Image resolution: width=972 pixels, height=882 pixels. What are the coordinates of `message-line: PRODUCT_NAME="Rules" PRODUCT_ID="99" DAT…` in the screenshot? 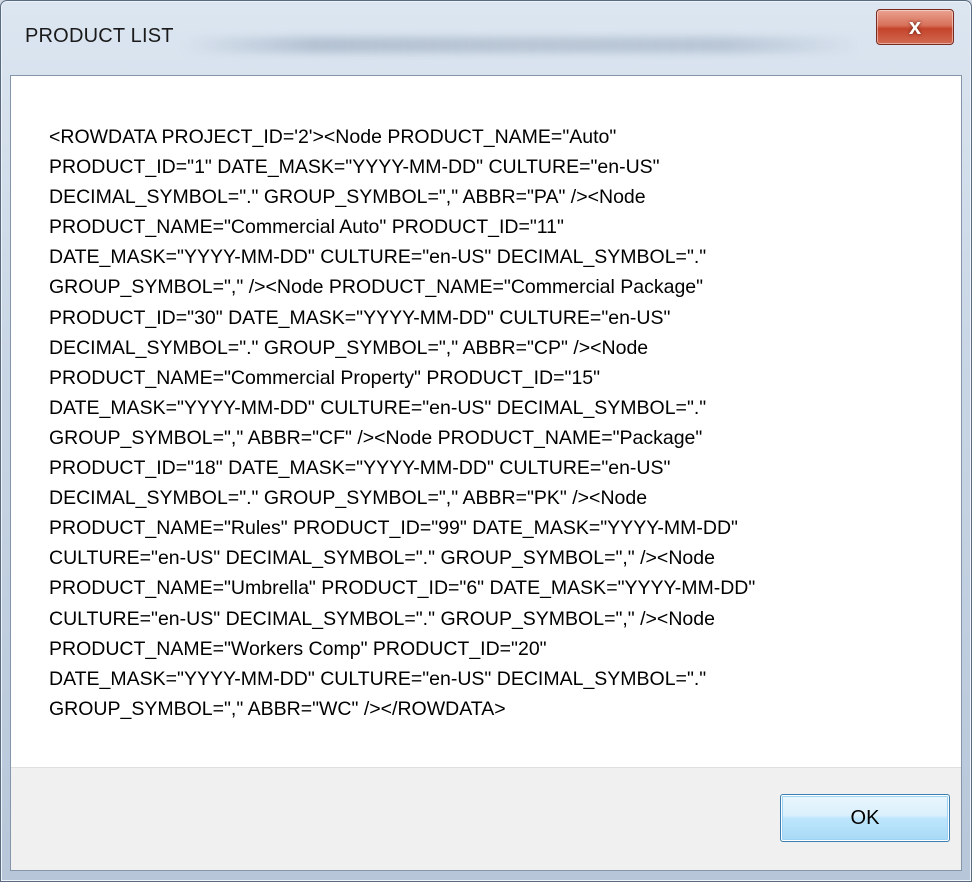 It's located at (393, 528).